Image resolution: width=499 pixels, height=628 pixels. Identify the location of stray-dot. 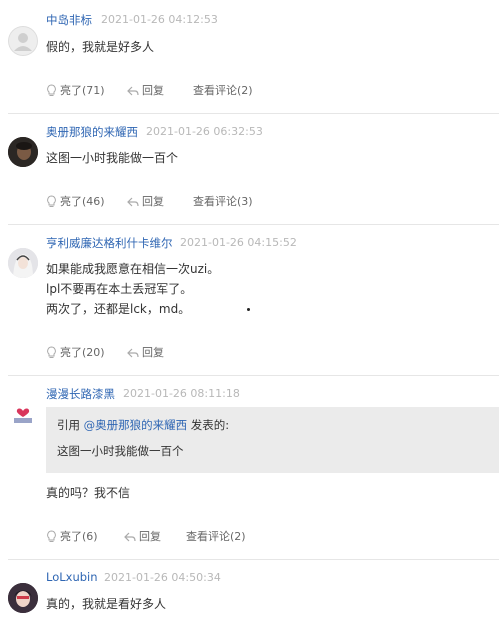
(248, 309).